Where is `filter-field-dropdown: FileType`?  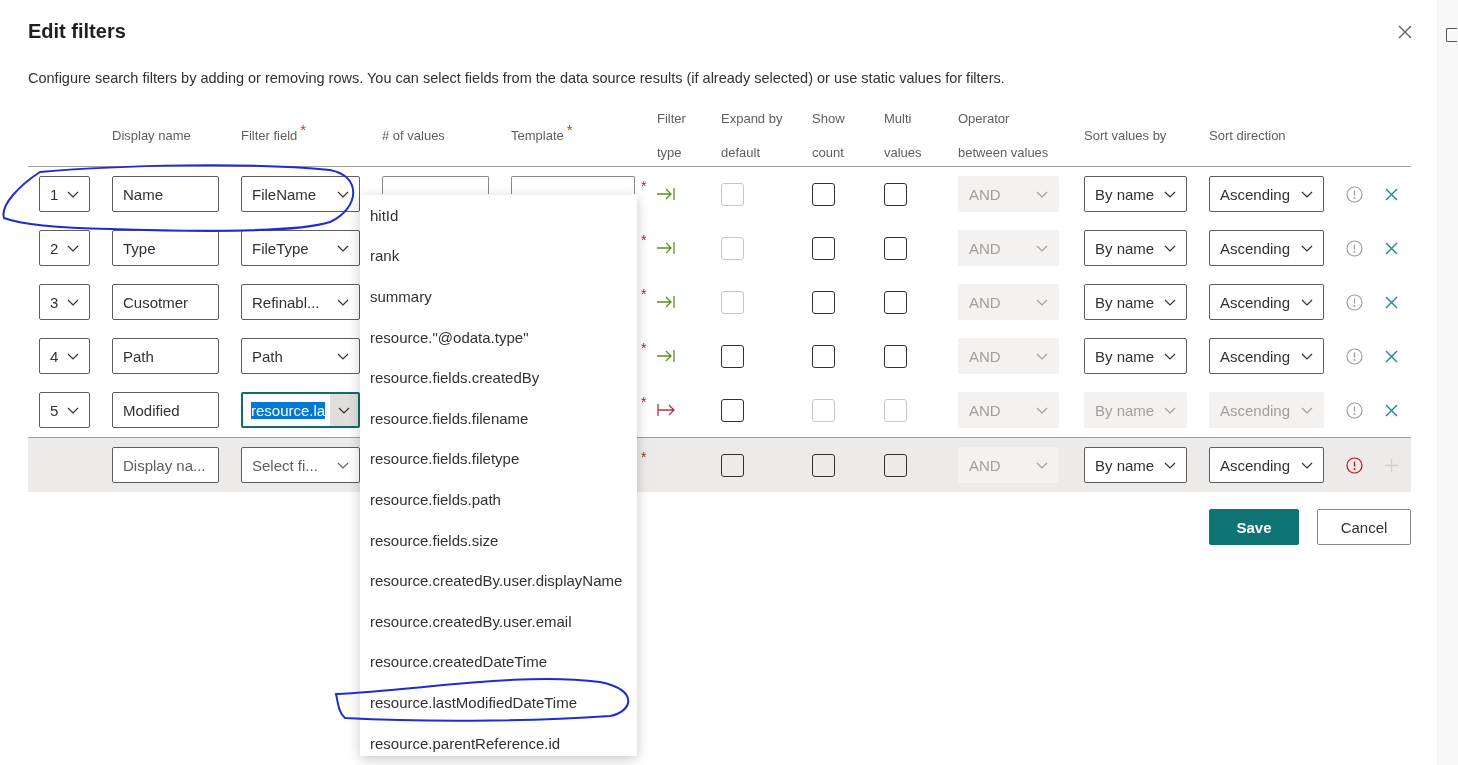 filter-field-dropdown: FileType is located at coordinates (300, 248).